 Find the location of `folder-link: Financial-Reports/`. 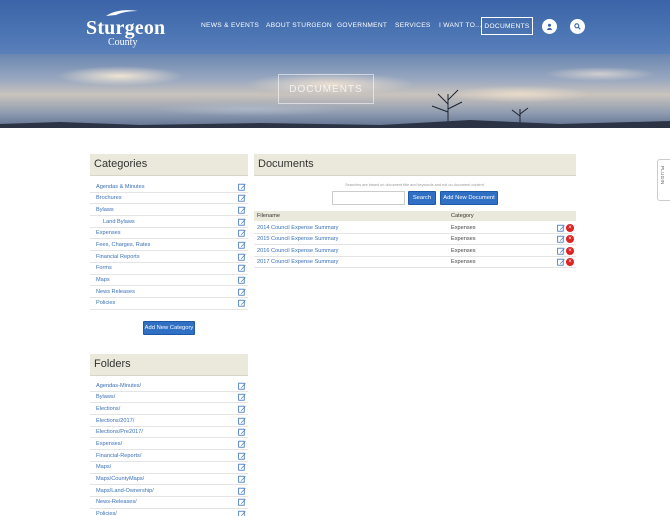

folder-link: Financial-Reports/ is located at coordinates (118, 456).